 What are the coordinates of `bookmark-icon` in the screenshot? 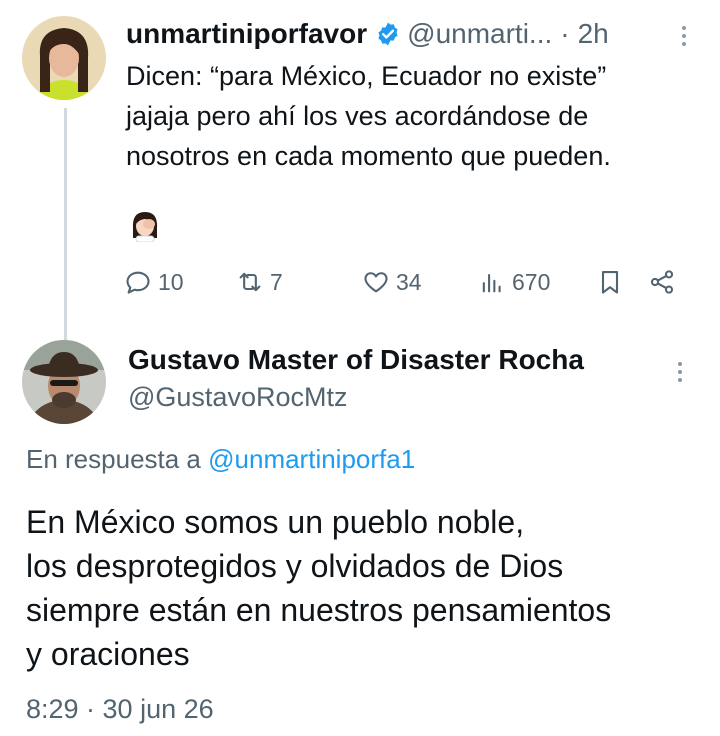 It's located at (610, 282).